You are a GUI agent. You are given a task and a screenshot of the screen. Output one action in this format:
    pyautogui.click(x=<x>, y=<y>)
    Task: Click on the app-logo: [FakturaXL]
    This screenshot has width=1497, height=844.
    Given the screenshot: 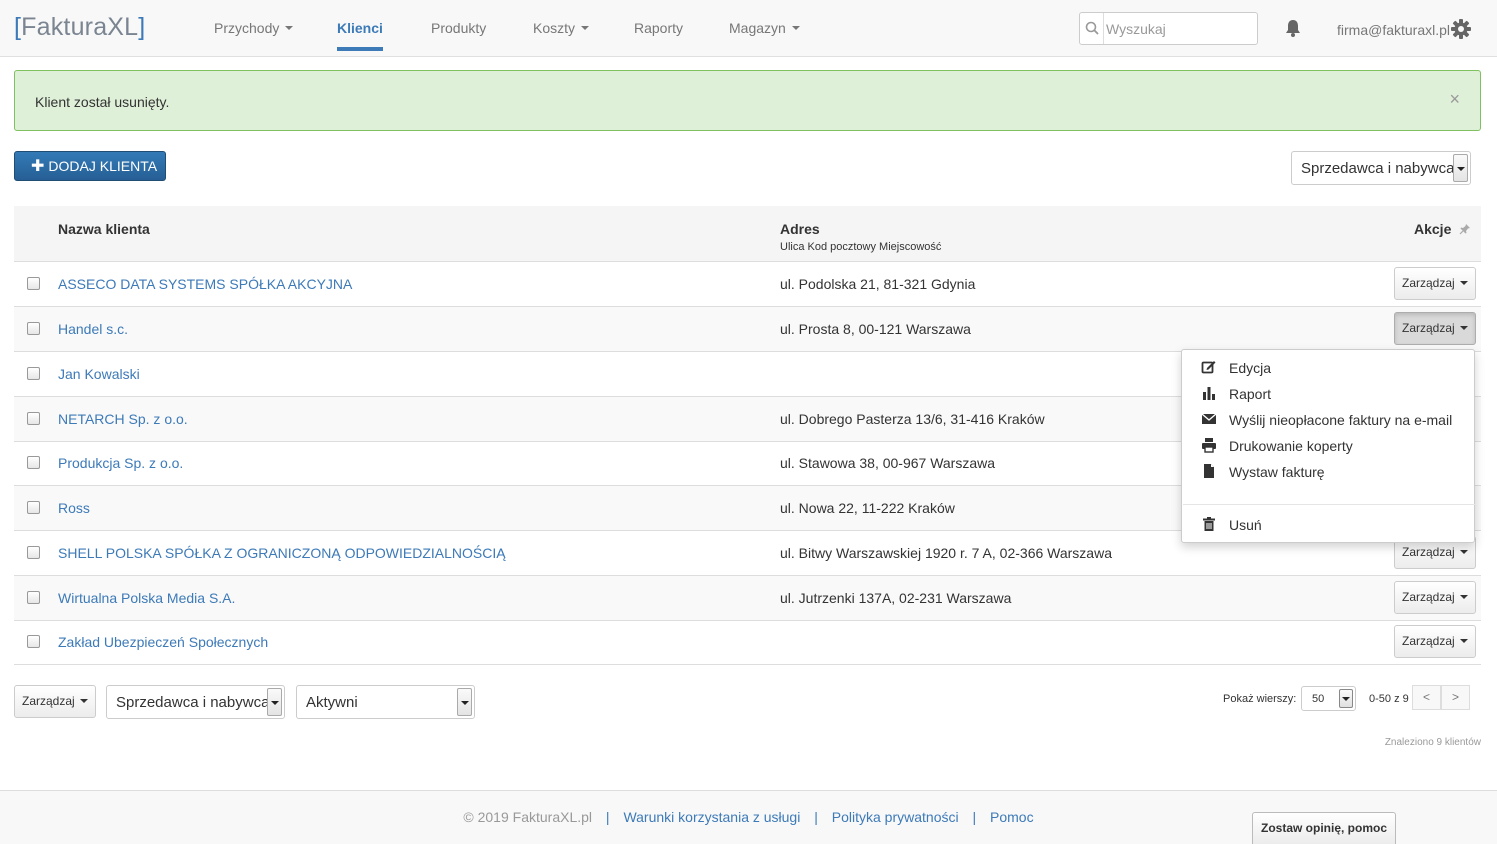 What is the action you would take?
    pyautogui.click(x=79, y=27)
    